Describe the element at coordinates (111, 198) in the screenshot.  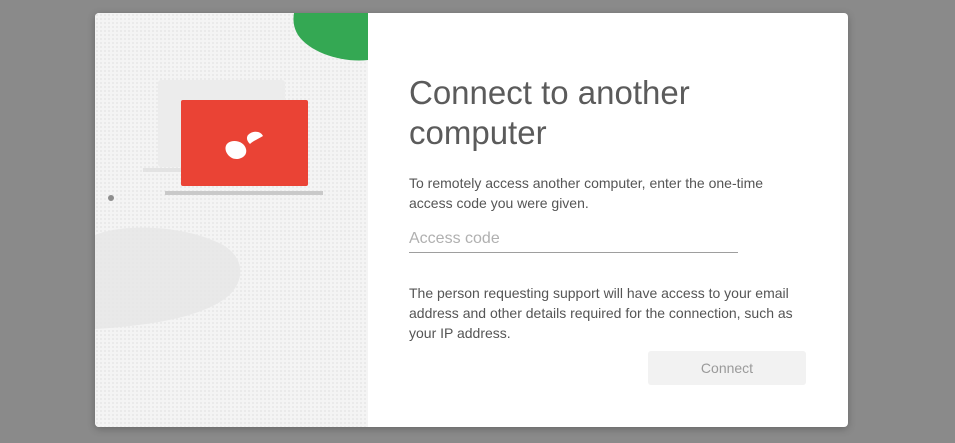
I see `decorative-dot` at that location.